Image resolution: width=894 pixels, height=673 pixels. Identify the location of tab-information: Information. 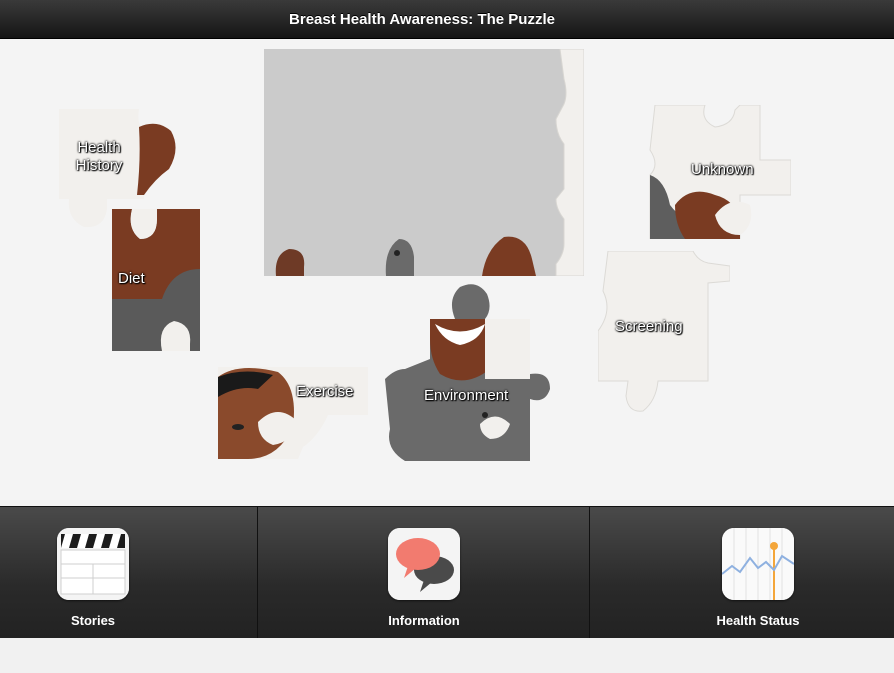
(424, 573).